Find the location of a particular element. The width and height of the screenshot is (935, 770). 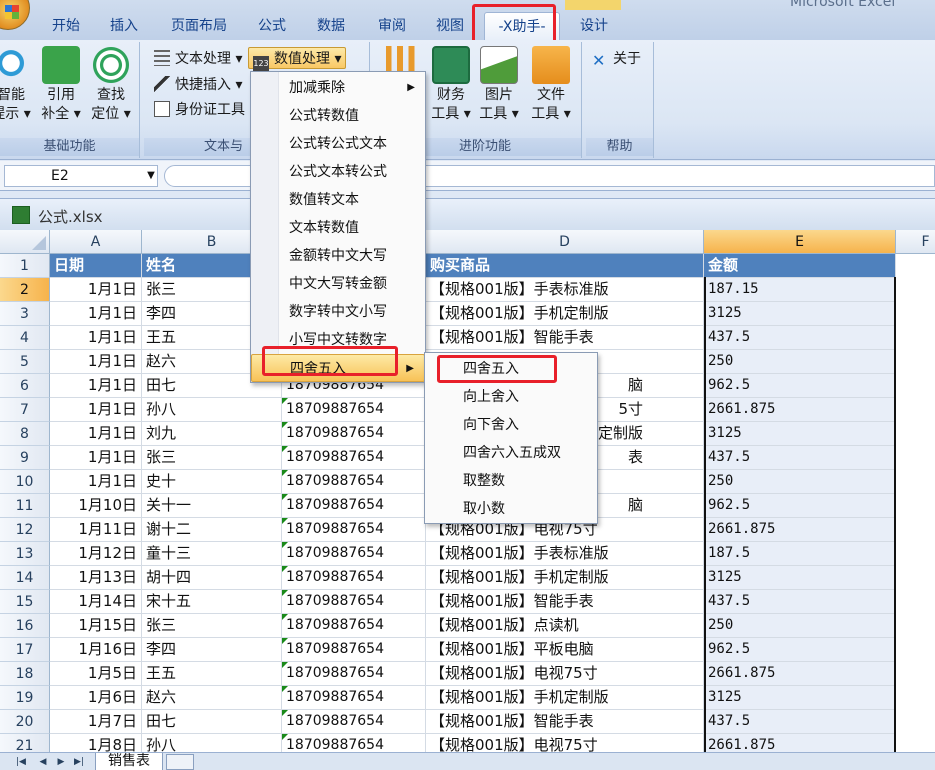

submenu-item: 向下舍入 is located at coordinates (511, 425).